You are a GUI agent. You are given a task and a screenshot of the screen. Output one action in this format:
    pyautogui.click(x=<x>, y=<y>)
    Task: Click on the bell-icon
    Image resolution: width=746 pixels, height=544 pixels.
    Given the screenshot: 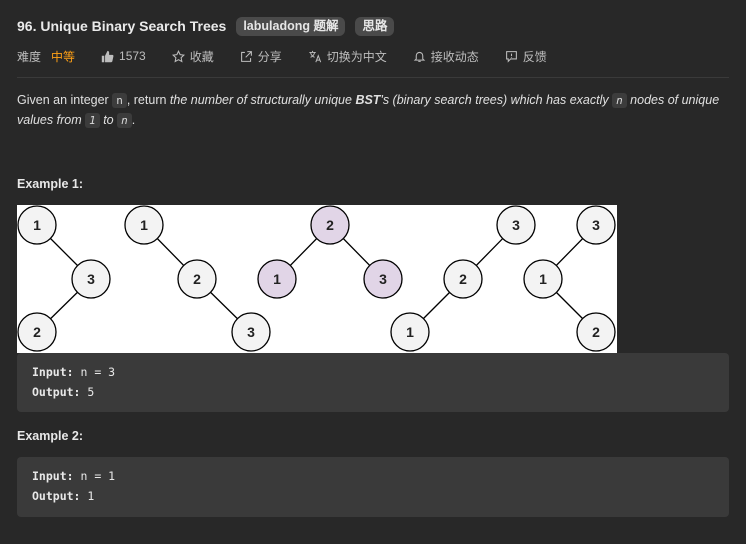 What is the action you would take?
    pyautogui.click(x=419, y=56)
    